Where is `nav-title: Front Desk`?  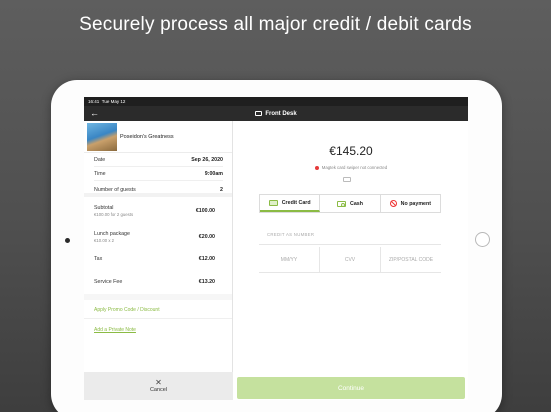
nav-title: Front Desk is located at coordinates (281, 113).